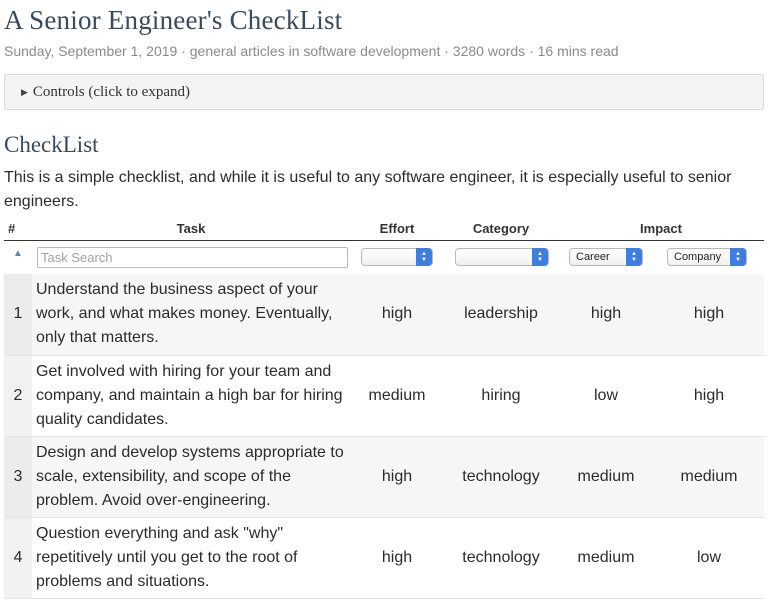  I want to click on effort-filter-select: ▲ ▼, so click(397, 257).